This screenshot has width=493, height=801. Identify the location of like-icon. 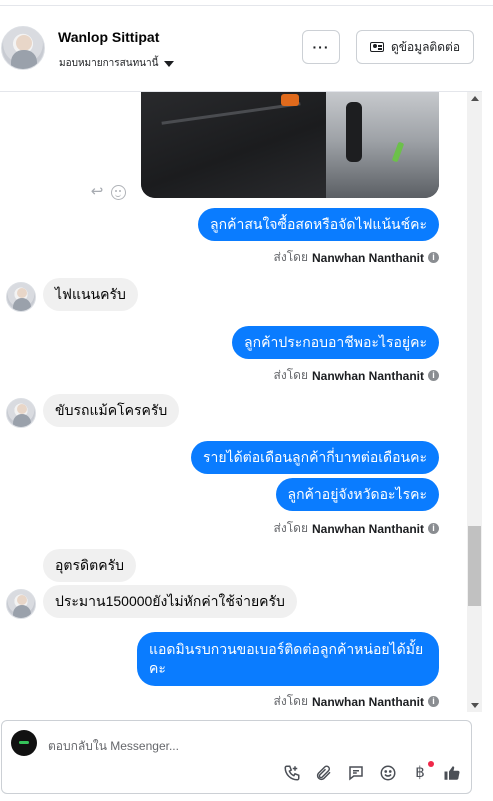
(452, 773).